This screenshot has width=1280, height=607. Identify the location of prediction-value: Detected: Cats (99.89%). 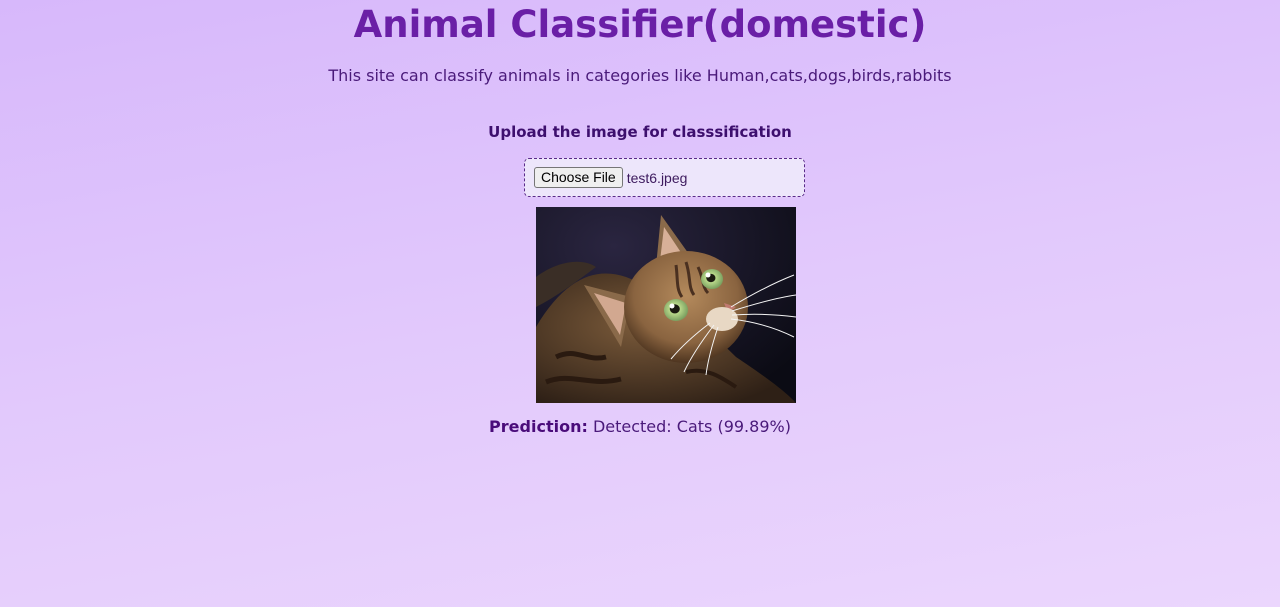
(691, 426).